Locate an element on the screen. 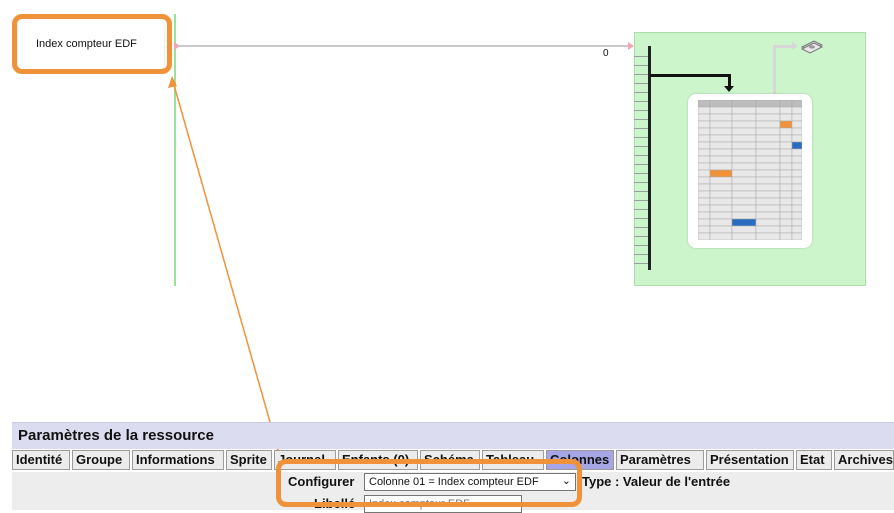 Image resolution: width=894 pixels, height=513 pixels. output-connector-vertical is located at coordinates (774, 70).